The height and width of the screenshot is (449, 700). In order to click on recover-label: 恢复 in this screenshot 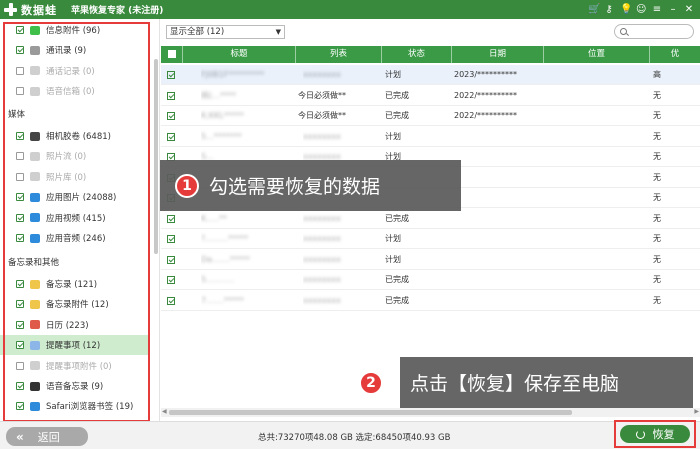, I will do `click(663, 434)`.